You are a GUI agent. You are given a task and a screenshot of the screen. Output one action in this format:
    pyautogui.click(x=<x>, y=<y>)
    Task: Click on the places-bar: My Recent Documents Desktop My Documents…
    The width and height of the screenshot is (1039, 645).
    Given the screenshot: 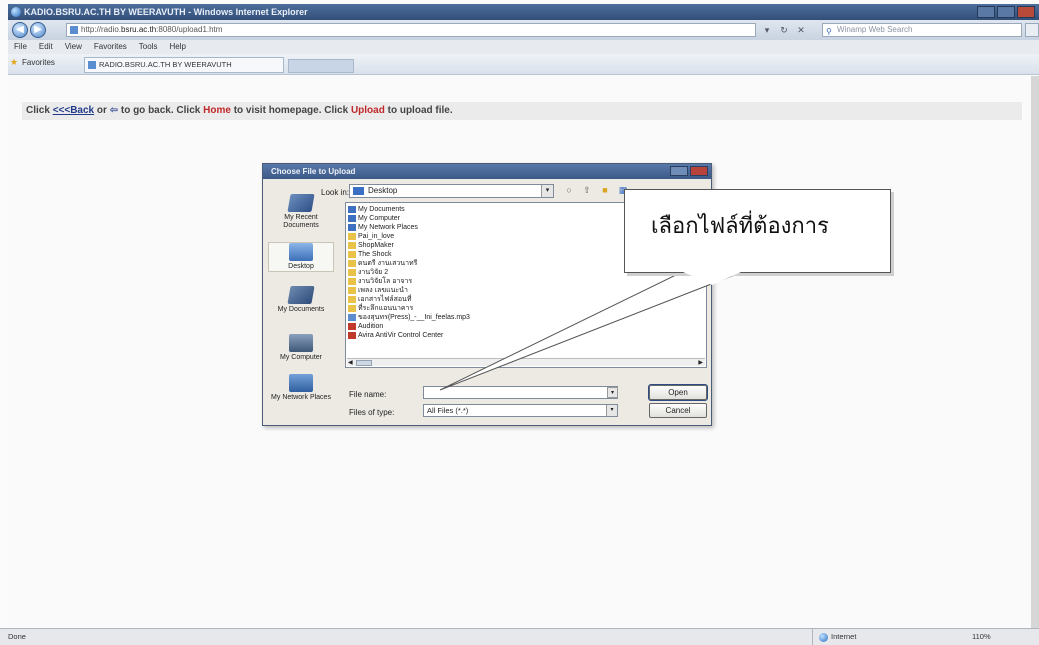 What is the action you would take?
    pyautogui.click(x=304, y=306)
    